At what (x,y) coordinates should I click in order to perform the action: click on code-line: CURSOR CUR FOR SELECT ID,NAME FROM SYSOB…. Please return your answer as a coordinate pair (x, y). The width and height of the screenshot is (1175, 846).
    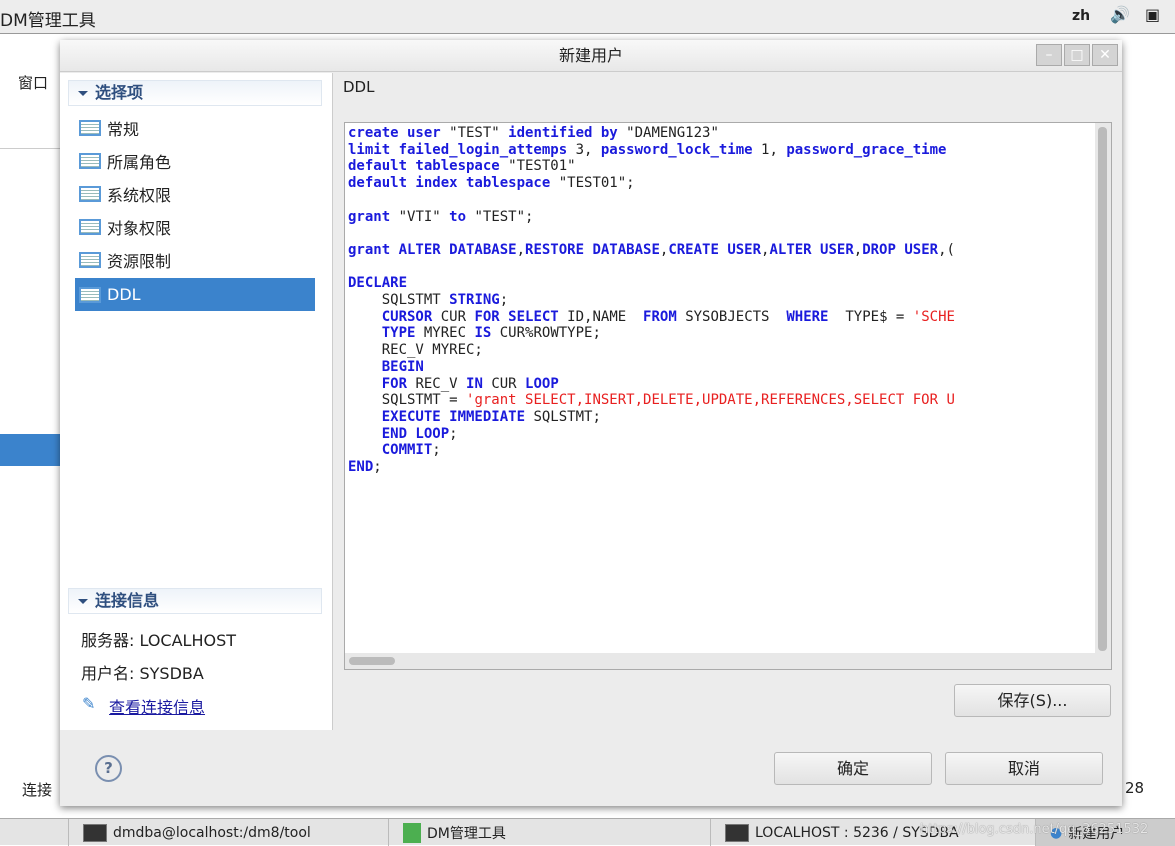
    Looking at the image, I should click on (651, 317).